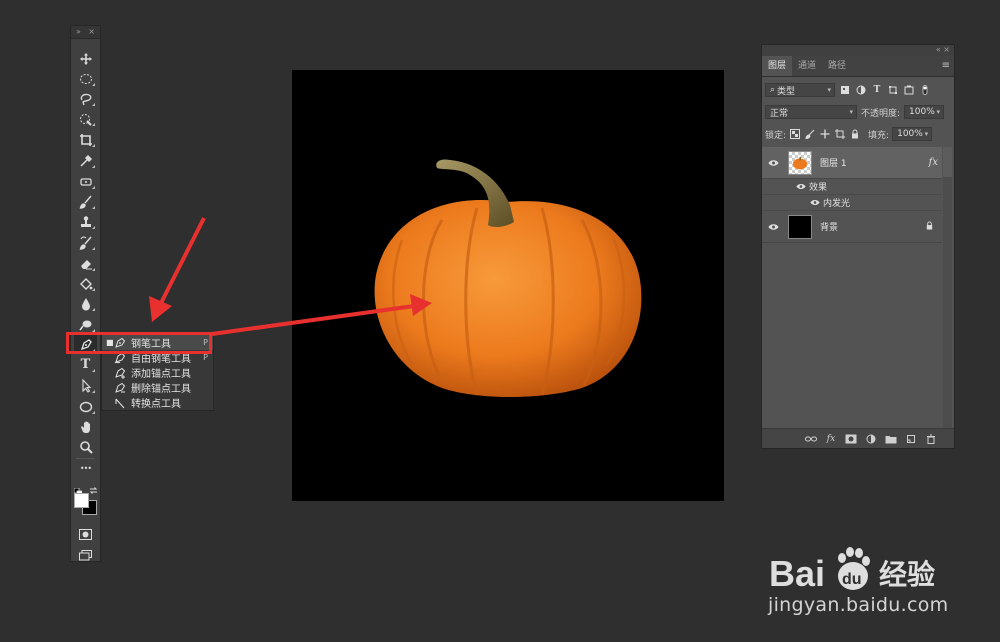 This screenshot has width=1000, height=642. Describe the element at coordinates (779, 113) in the screenshot. I see `blend-mode-value: 正常` at that location.